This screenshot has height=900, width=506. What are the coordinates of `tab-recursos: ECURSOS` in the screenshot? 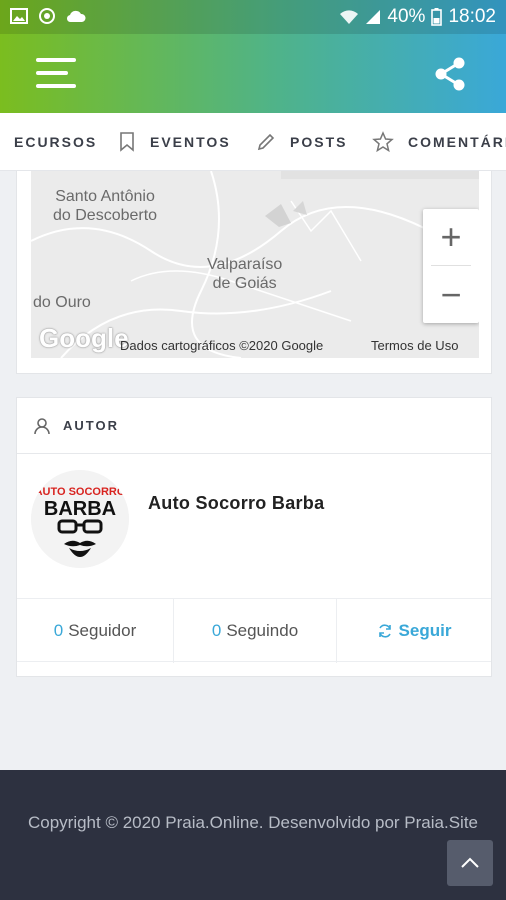 It's located at (56, 141).